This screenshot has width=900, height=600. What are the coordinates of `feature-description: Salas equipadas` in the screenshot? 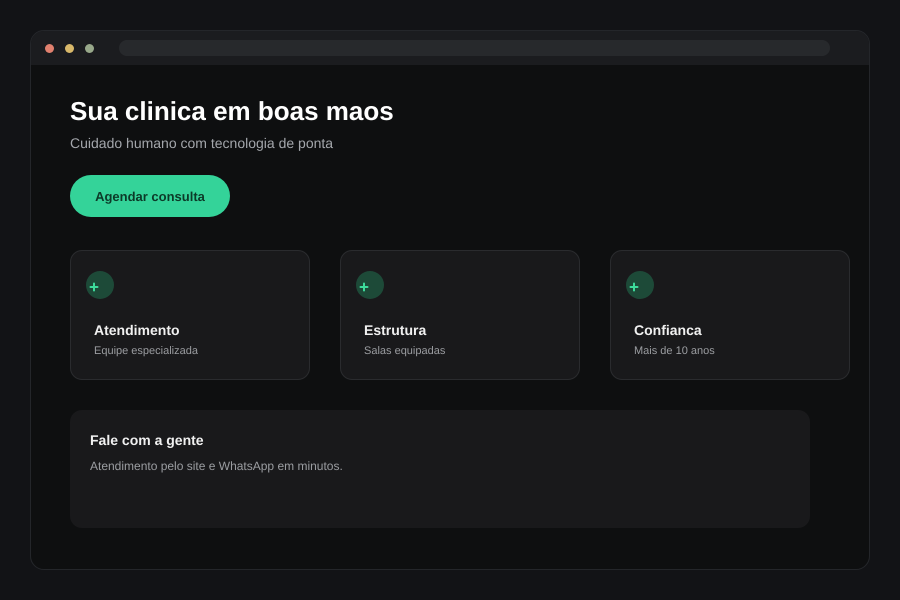 It's located at (405, 351).